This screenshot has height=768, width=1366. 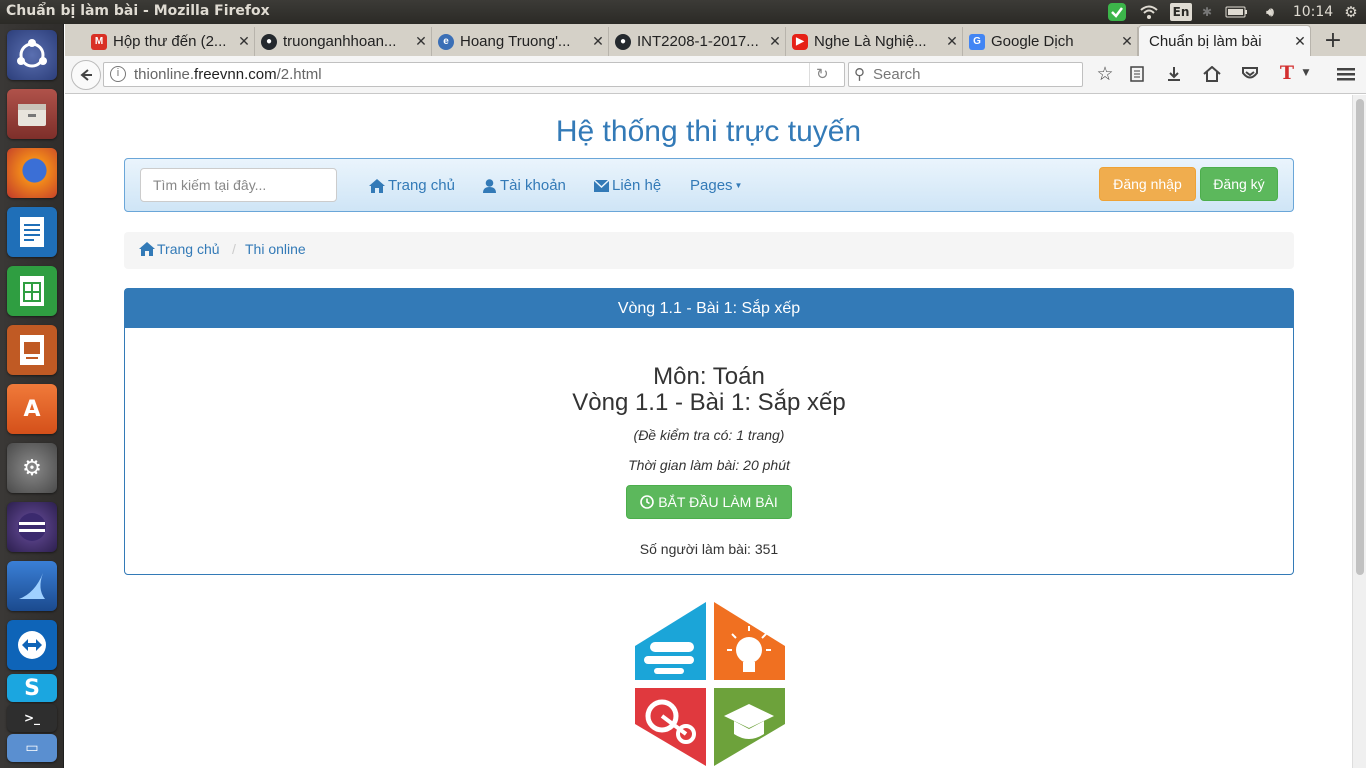 What do you see at coordinates (32, 645) in the screenshot?
I see `teamviewer-icon` at bounding box center [32, 645].